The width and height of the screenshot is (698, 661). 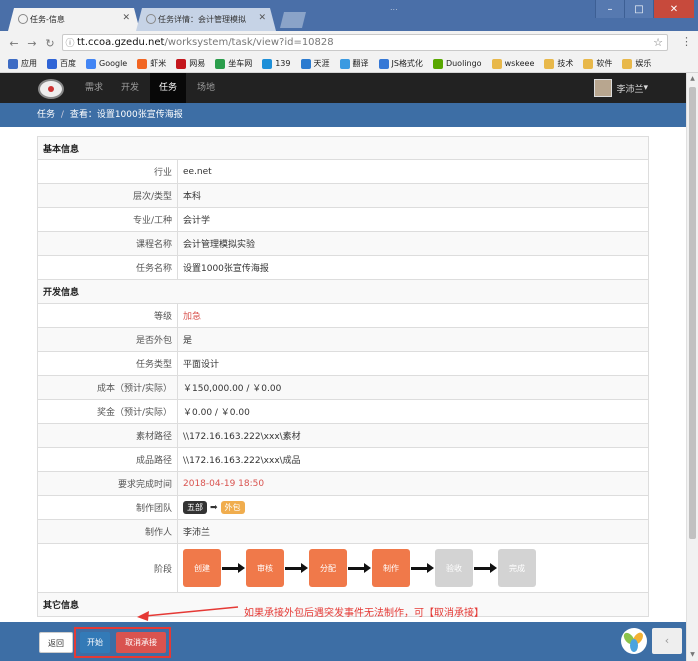 I want to click on back-button: 返回, so click(x=56, y=642).